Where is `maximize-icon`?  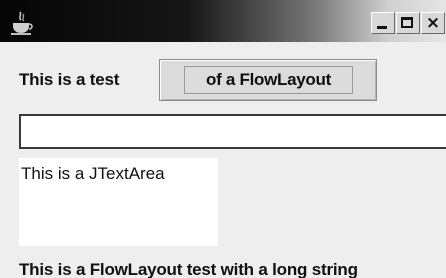 maximize-icon is located at coordinates (407, 22).